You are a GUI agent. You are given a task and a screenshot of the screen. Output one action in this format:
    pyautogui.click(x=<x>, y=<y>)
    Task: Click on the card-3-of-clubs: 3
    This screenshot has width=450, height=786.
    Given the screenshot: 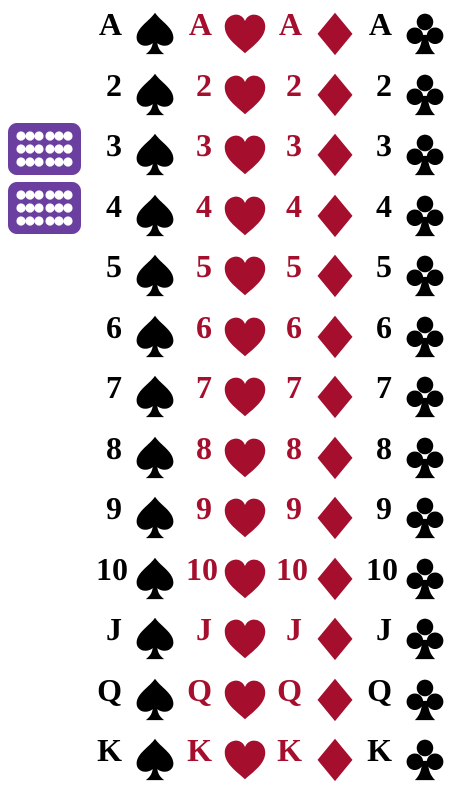 What is the action you would take?
    pyautogui.click(x=408, y=153)
    